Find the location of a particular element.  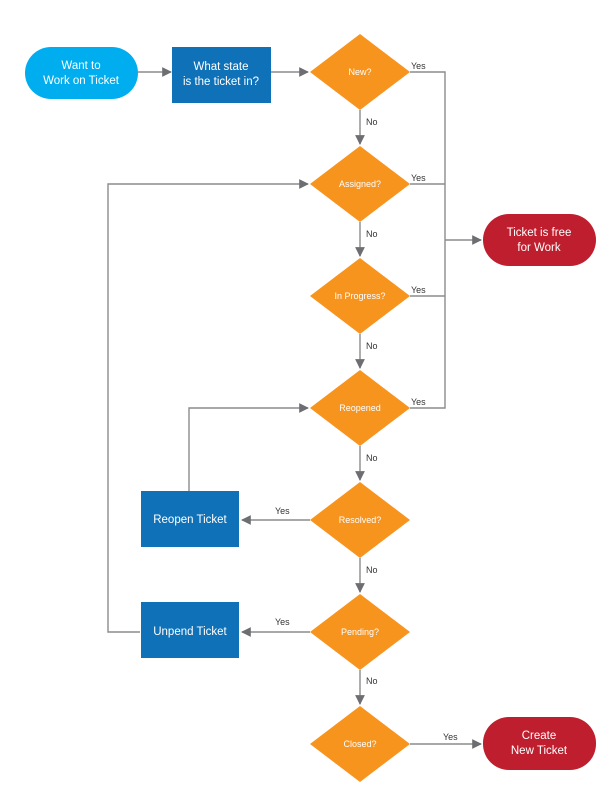

decision-closed: Closed? is located at coordinates (360, 744).